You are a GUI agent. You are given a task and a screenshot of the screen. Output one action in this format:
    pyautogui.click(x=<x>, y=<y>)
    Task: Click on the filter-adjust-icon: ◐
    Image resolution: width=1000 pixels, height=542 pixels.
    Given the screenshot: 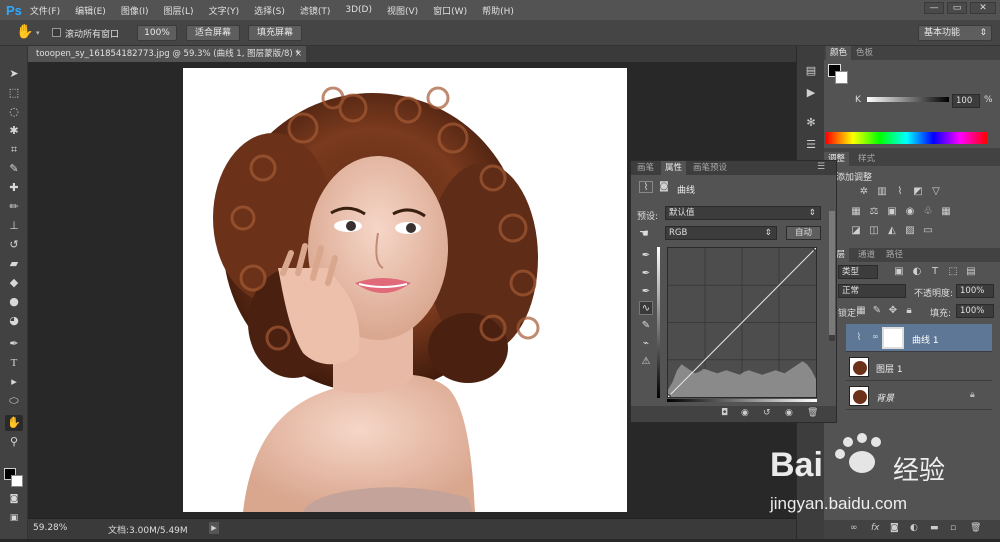 What is the action you would take?
    pyautogui.click(x=917, y=272)
    